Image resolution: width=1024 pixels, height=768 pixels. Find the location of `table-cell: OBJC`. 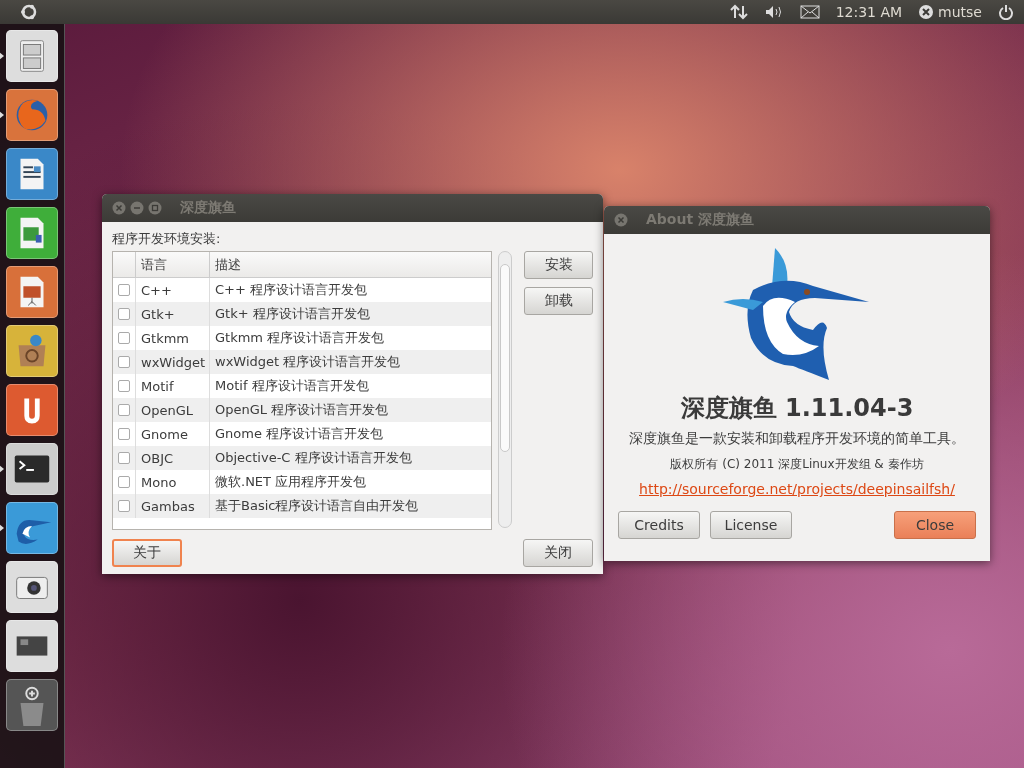

table-cell: OBJC is located at coordinates (172, 458).